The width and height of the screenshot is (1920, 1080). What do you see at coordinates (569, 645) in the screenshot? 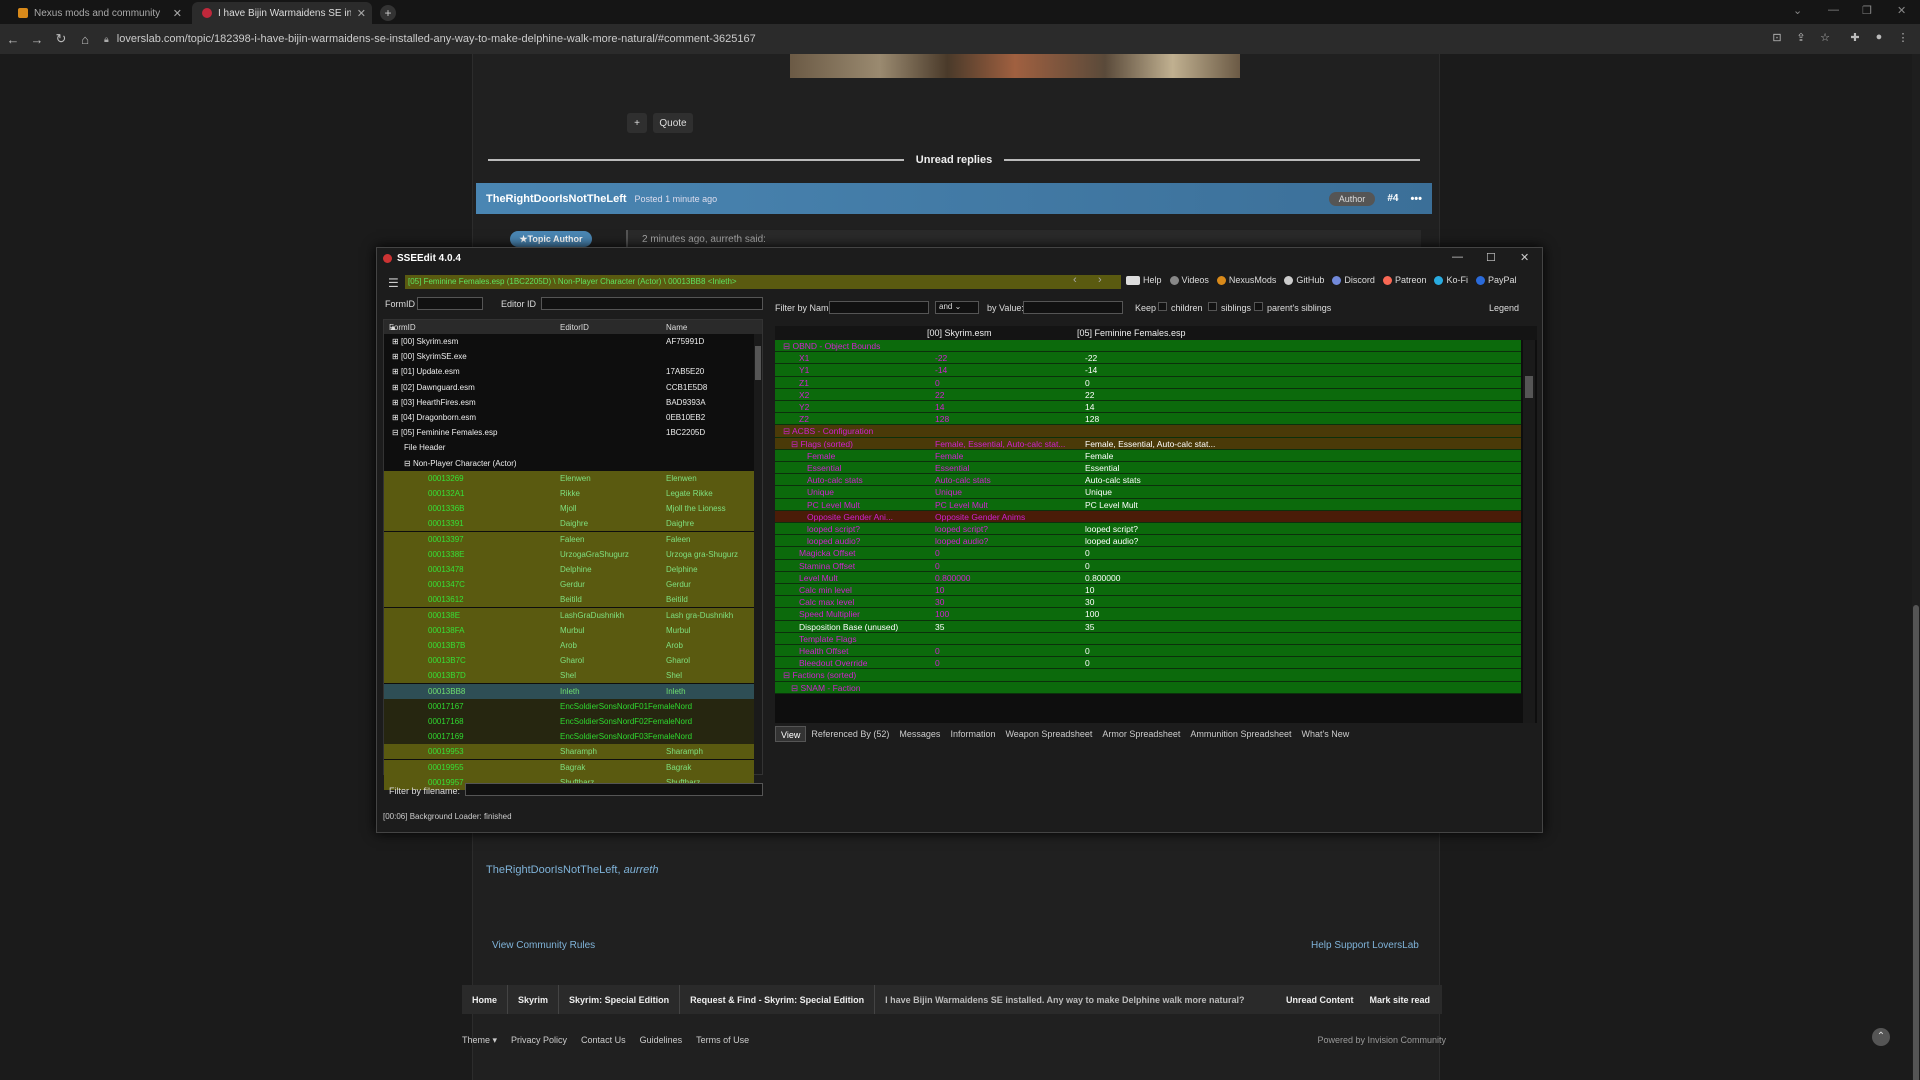
I see `tree-row: 00013B7B Arob Arob` at bounding box center [569, 645].